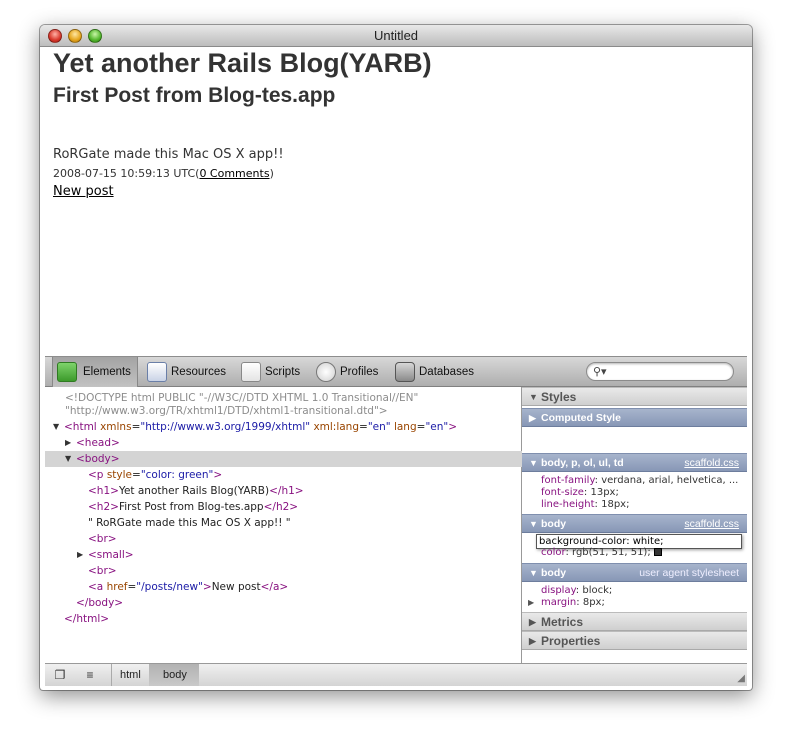 The height and width of the screenshot is (746, 792). What do you see at coordinates (168, 154) in the screenshot?
I see `post-body: RoRGate made this Mac OS X app!!` at bounding box center [168, 154].